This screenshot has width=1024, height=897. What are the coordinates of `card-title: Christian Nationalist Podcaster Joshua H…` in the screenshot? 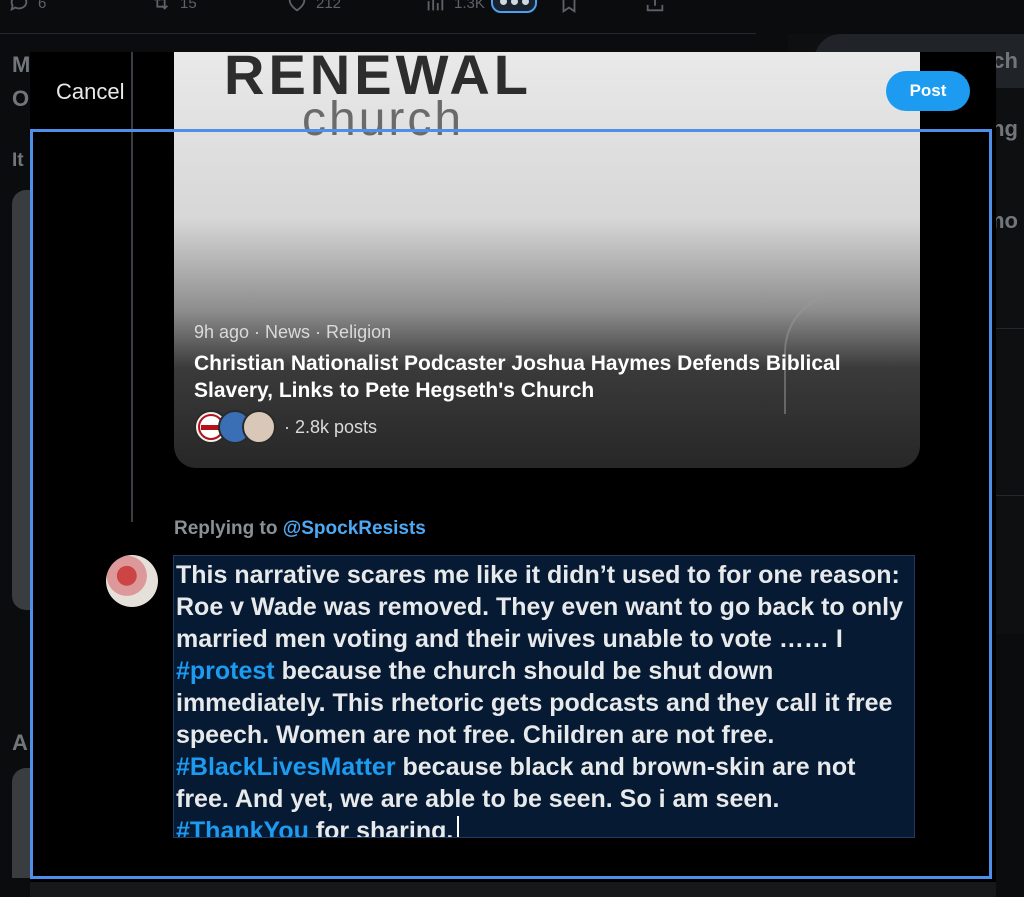 It's located at (549, 377).